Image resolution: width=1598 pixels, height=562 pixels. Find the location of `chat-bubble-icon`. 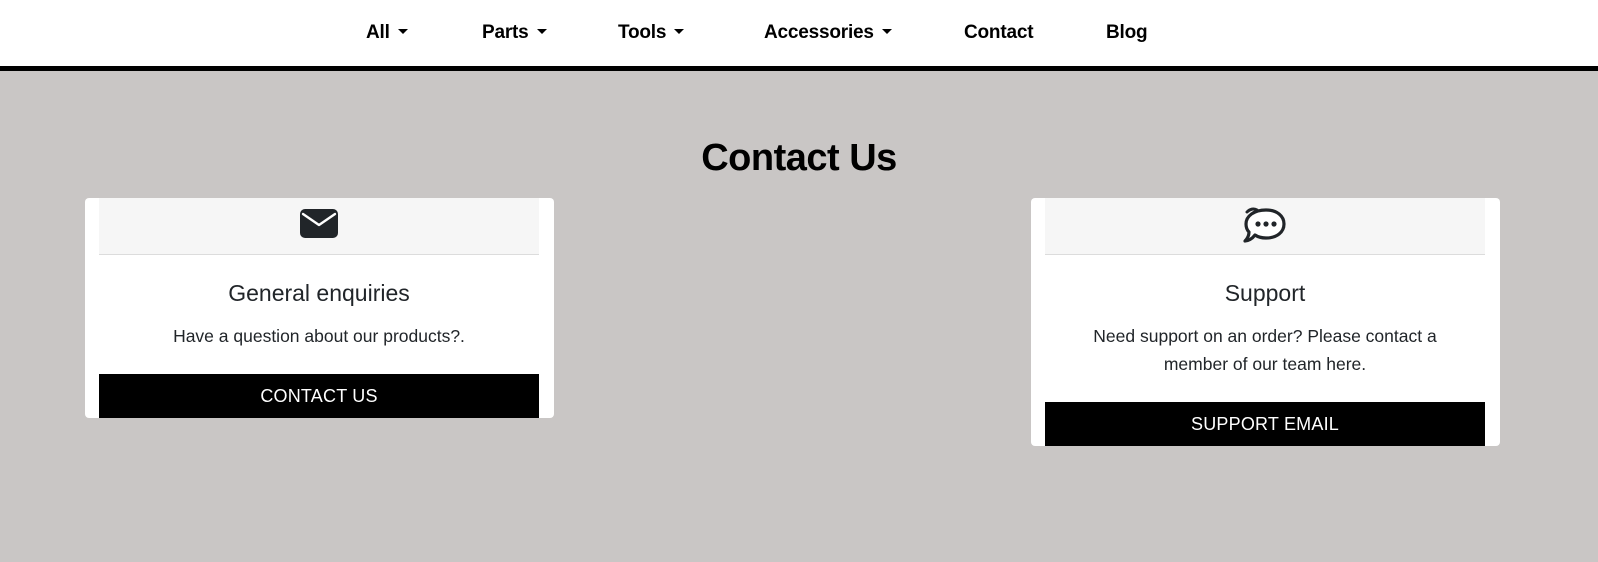

chat-bubble-icon is located at coordinates (1264, 225).